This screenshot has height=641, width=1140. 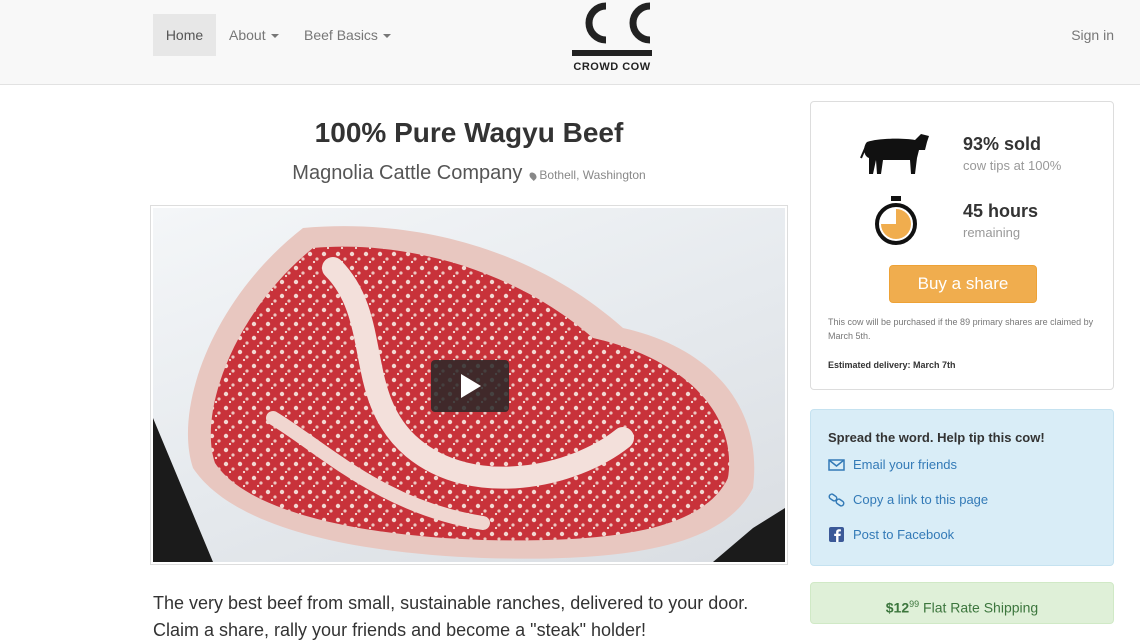 I want to click on shipping-dollars: $12, so click(x=897, y=607).